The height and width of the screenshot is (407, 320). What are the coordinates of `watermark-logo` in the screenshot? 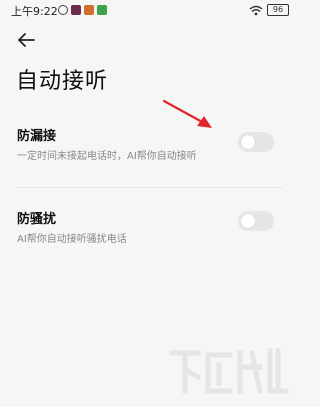 It's located at (229, 371).